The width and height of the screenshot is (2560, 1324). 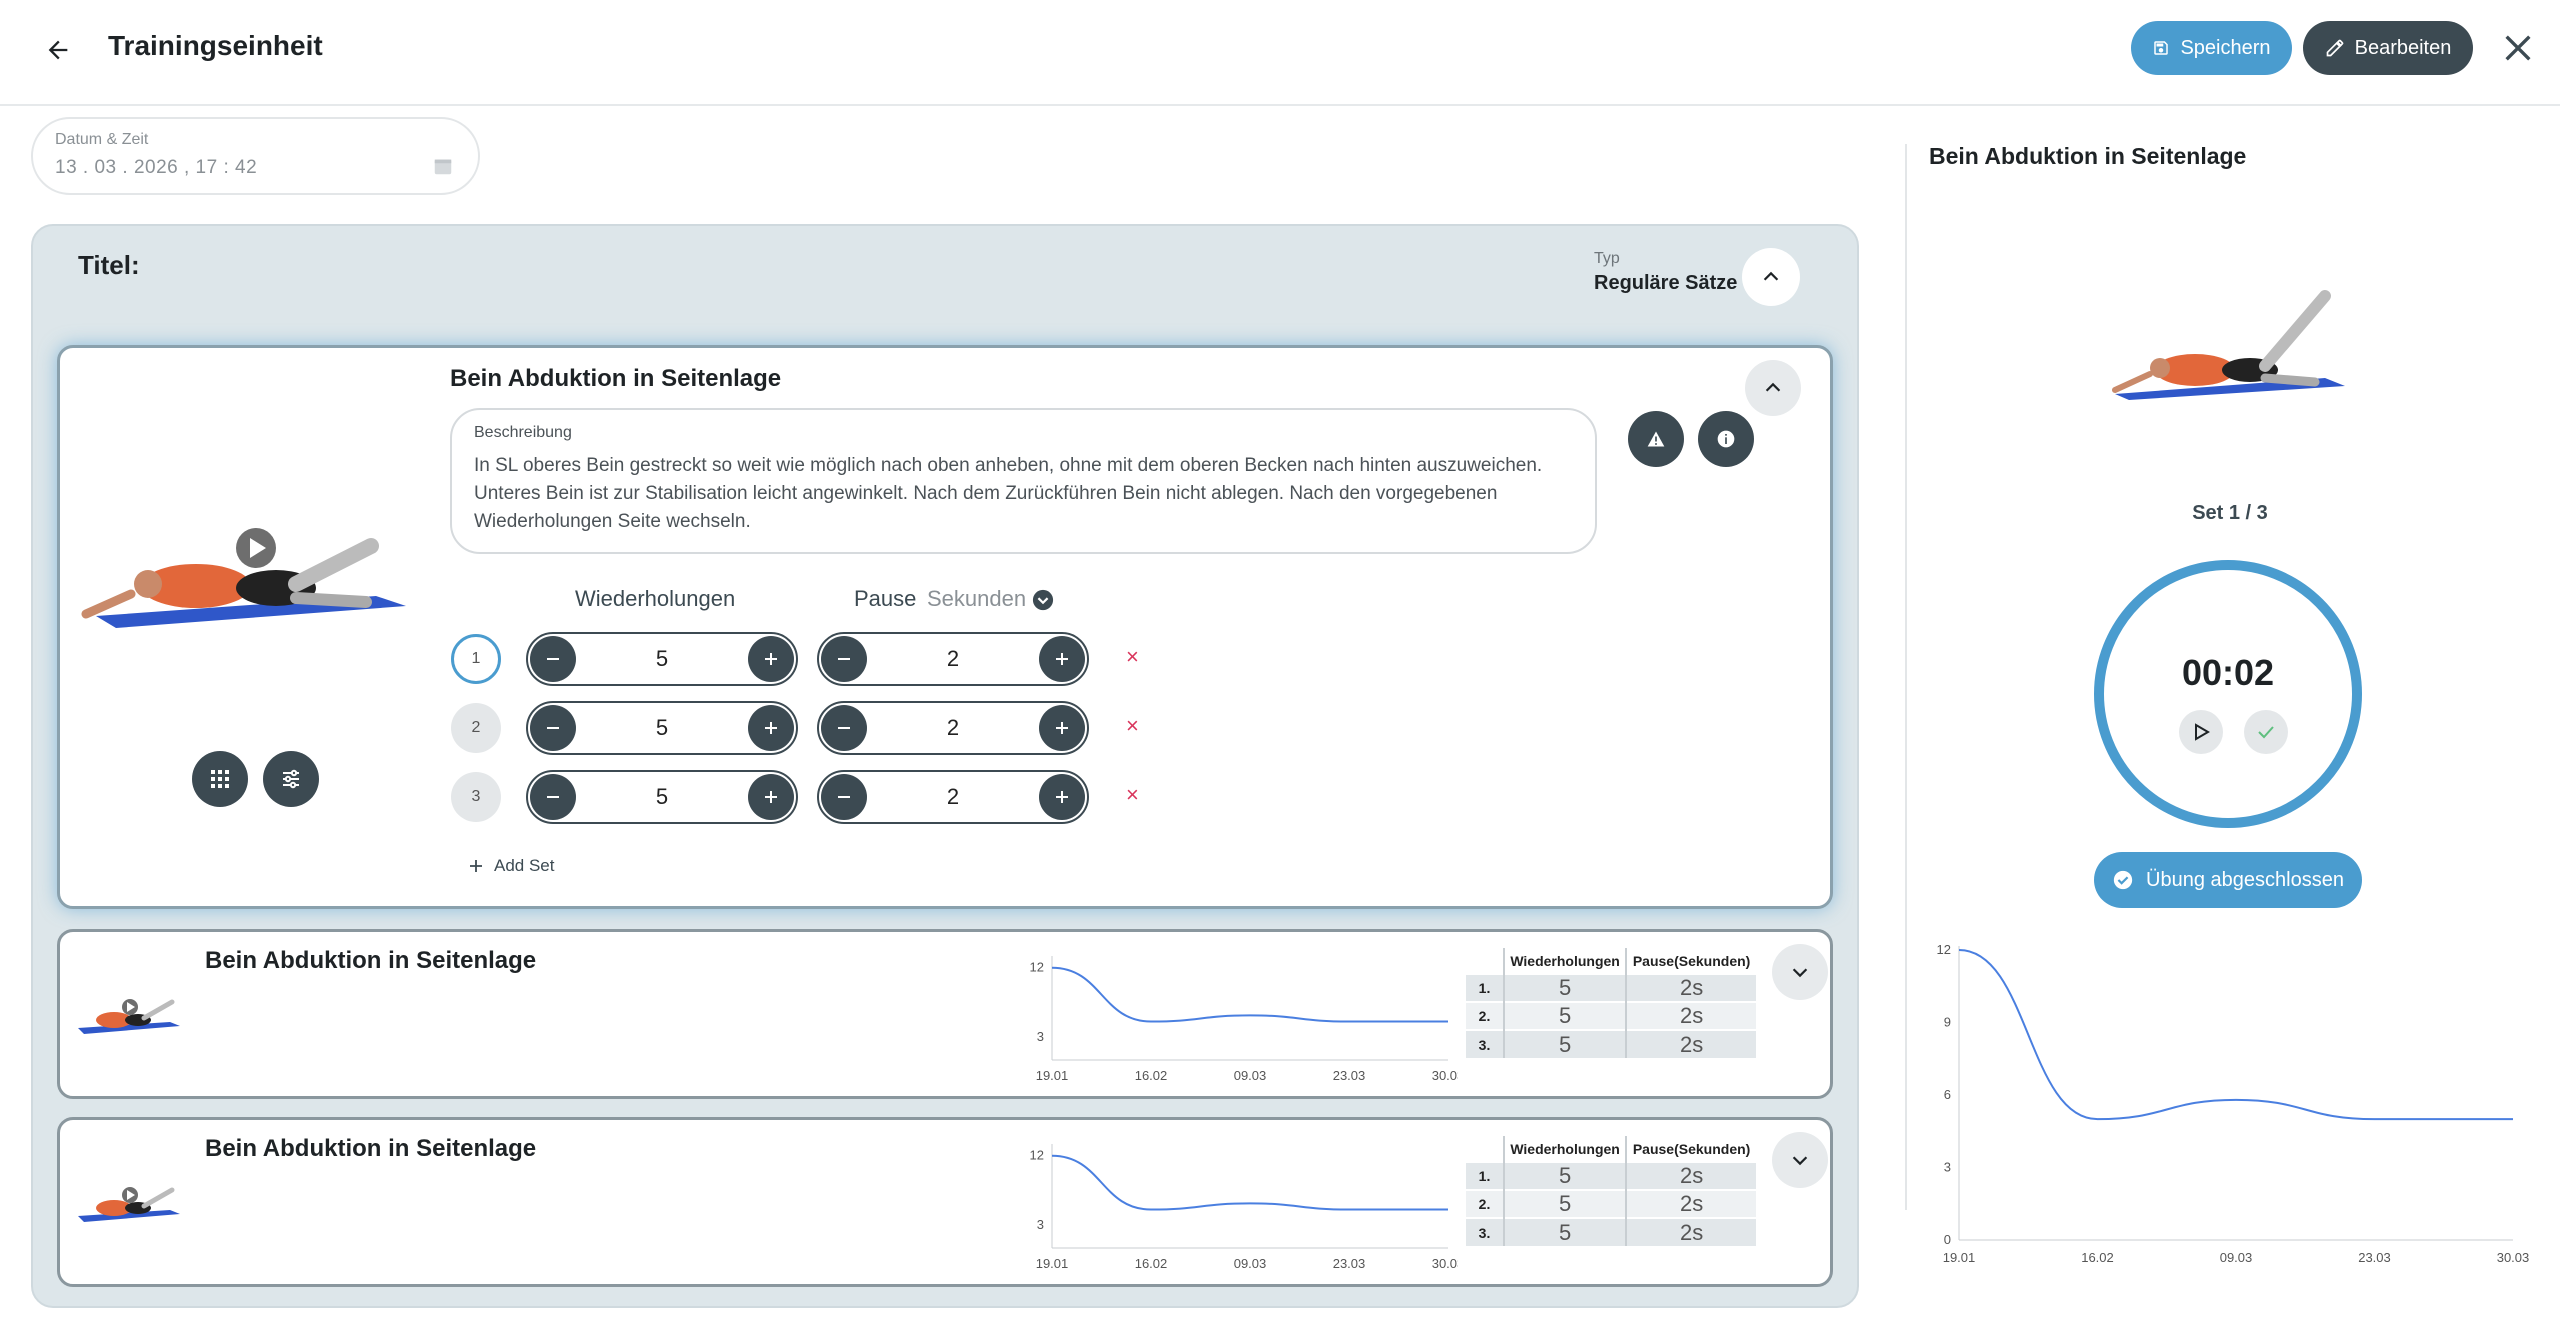 I want to click on y-tick-label: 3, so click(x=1040, y=1036).